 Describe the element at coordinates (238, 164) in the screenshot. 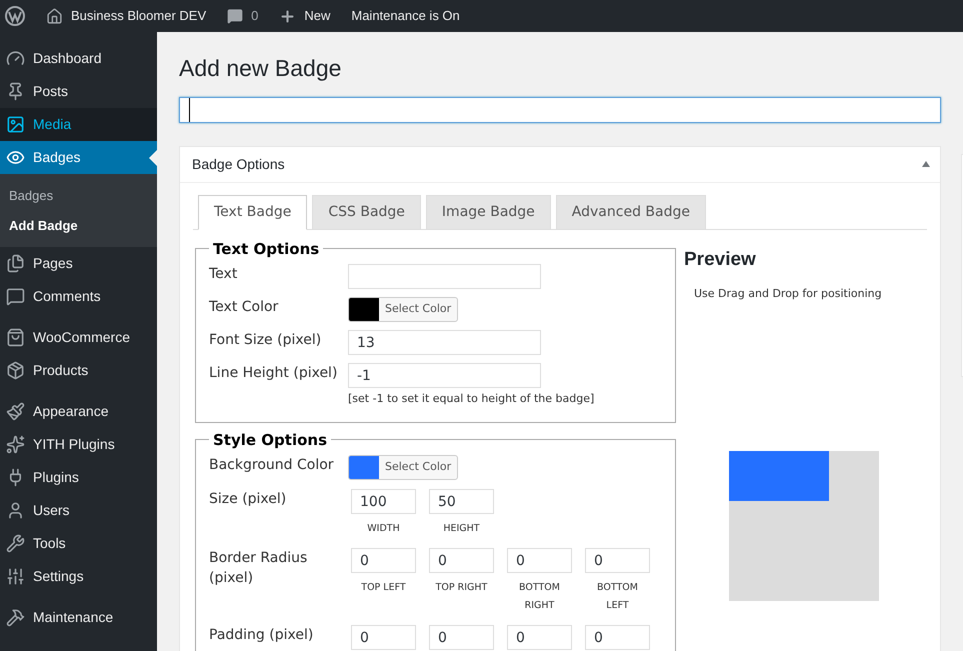

I see `postbox-title: Badge Options` at that location.